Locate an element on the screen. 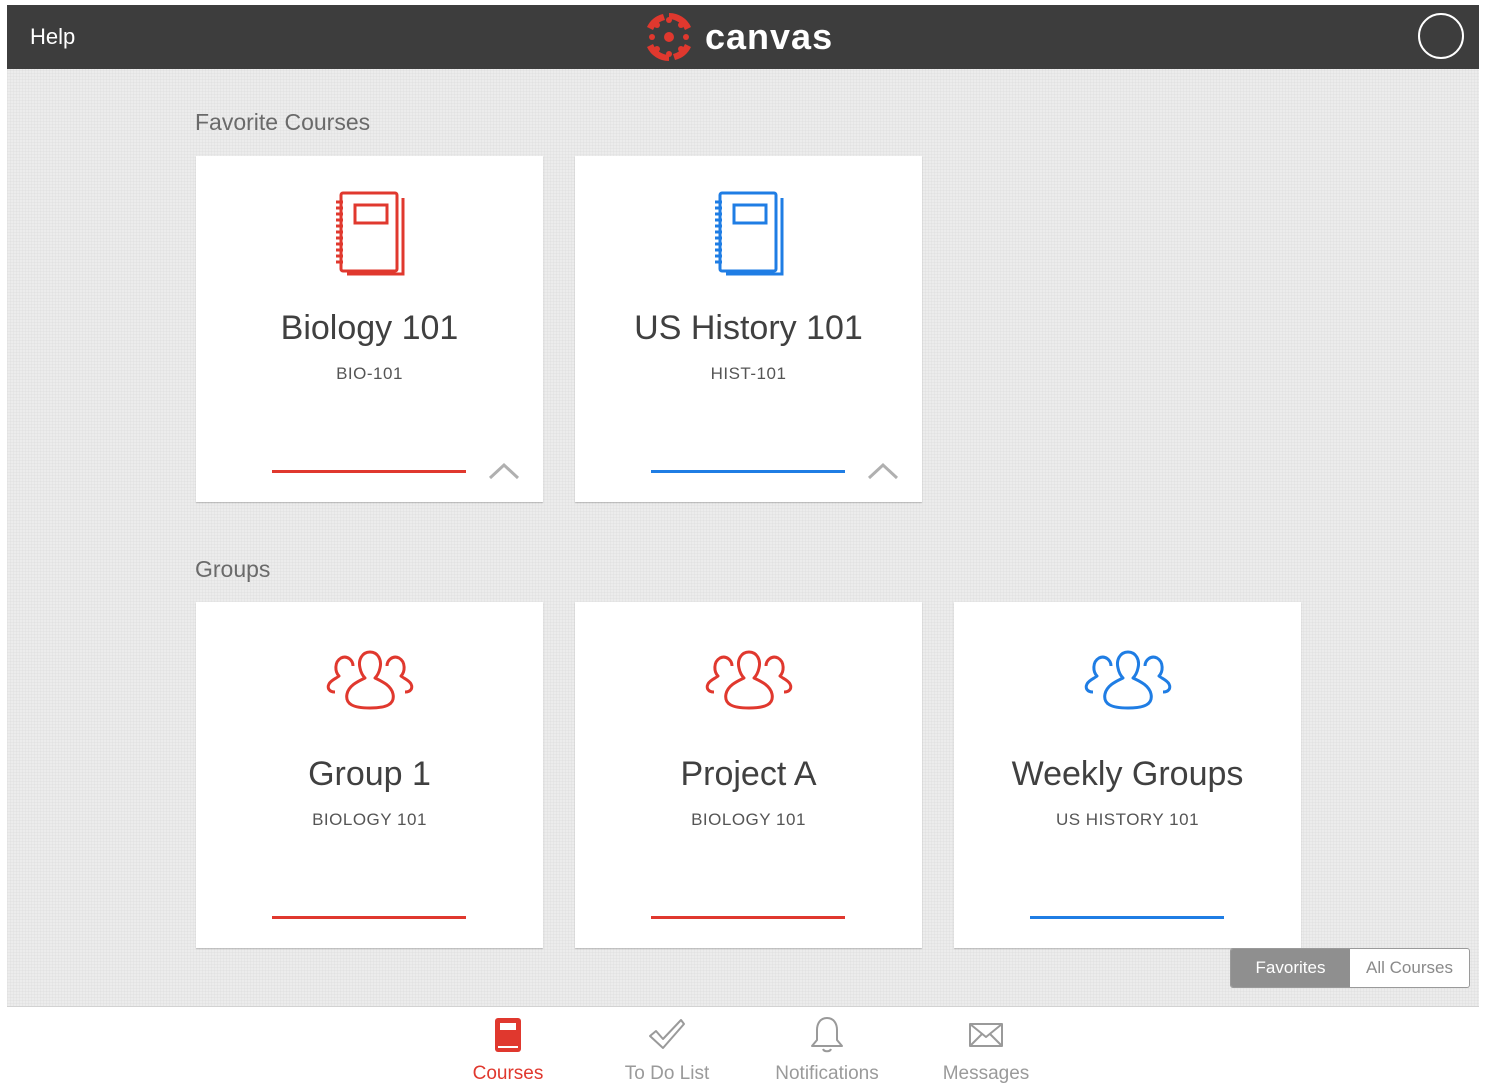  checkmark-icon is located at coordinates (667, 1035).